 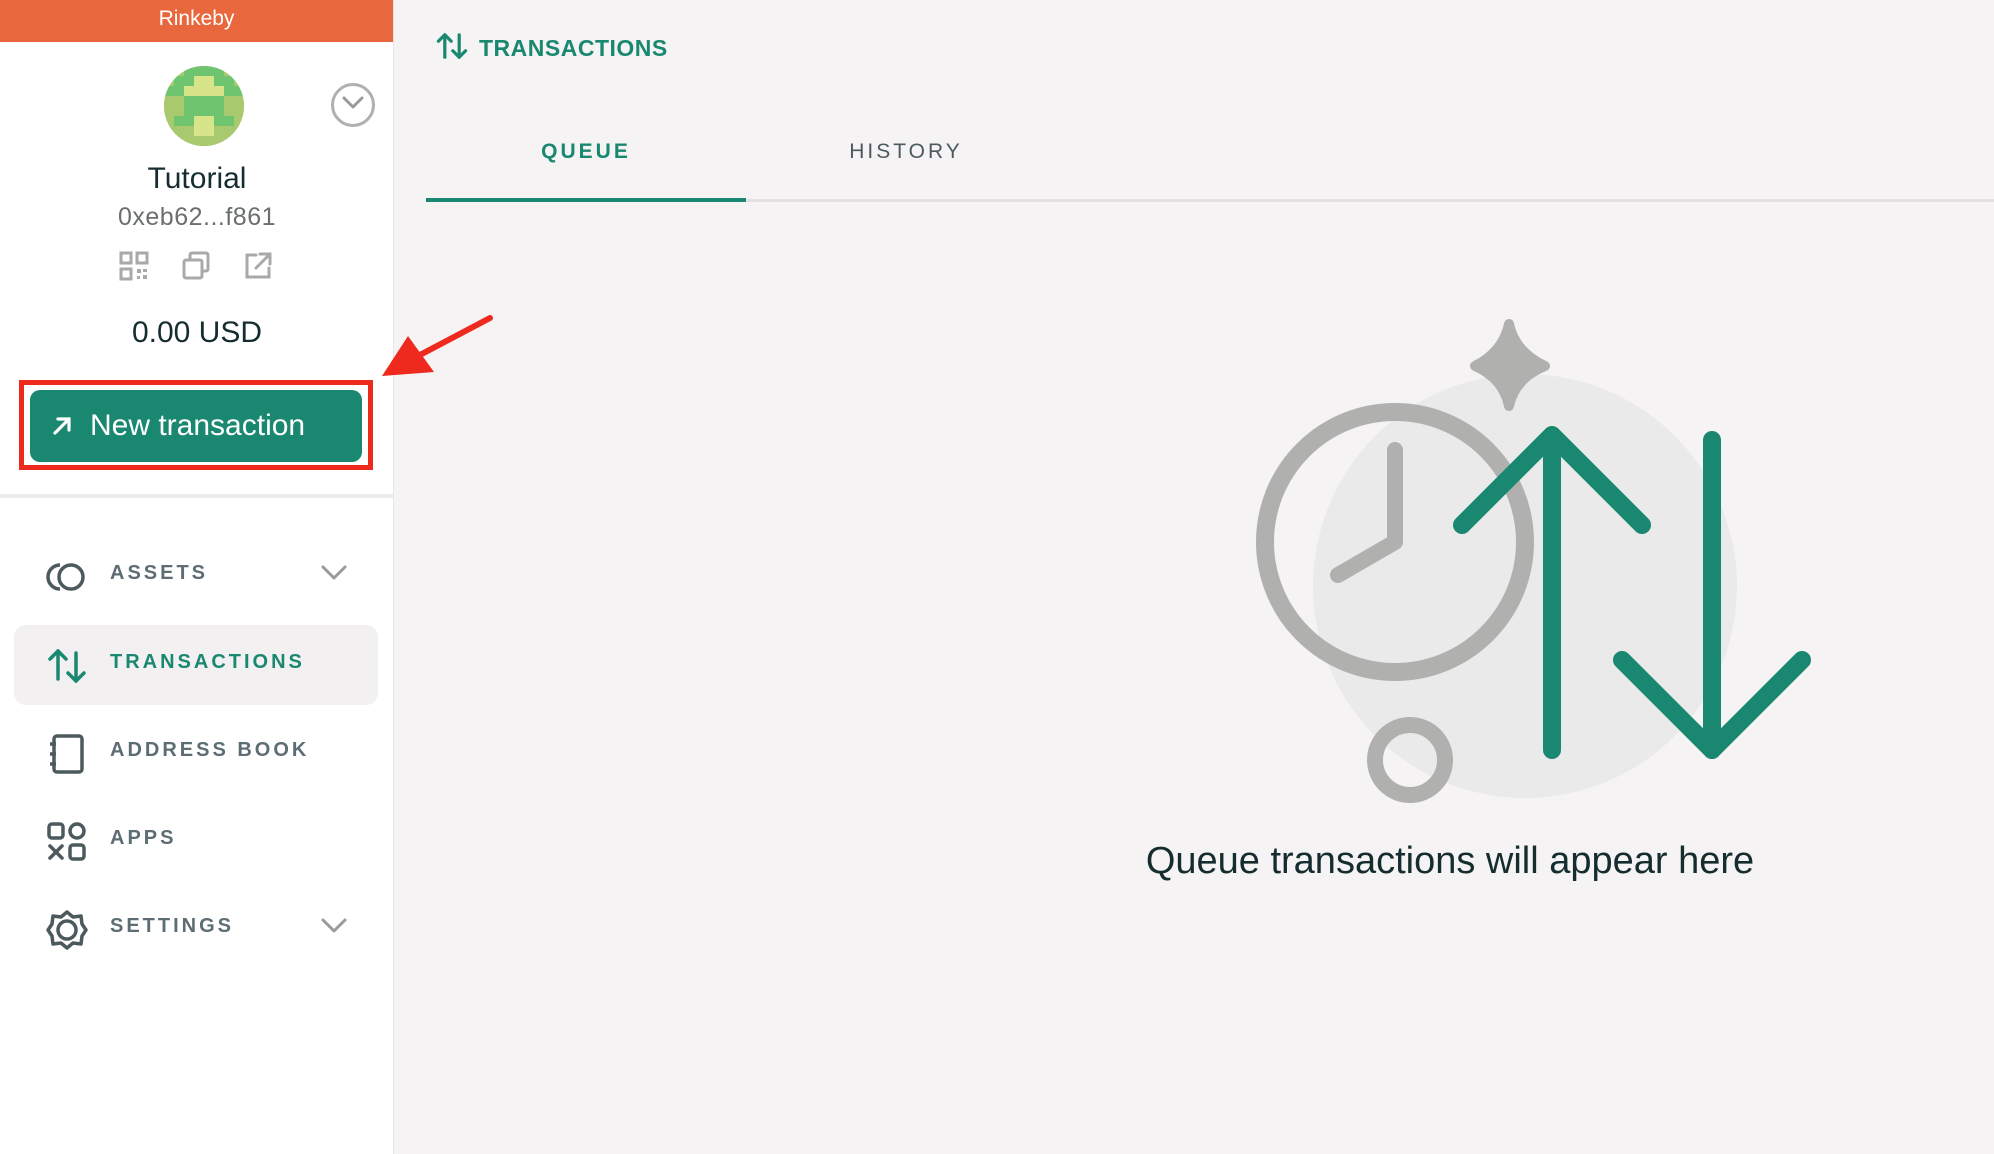 What do you see at coordinates (196, 21) in the screenshot?
I see `network-label: Rinkeby` at bounding box center [196, 21].